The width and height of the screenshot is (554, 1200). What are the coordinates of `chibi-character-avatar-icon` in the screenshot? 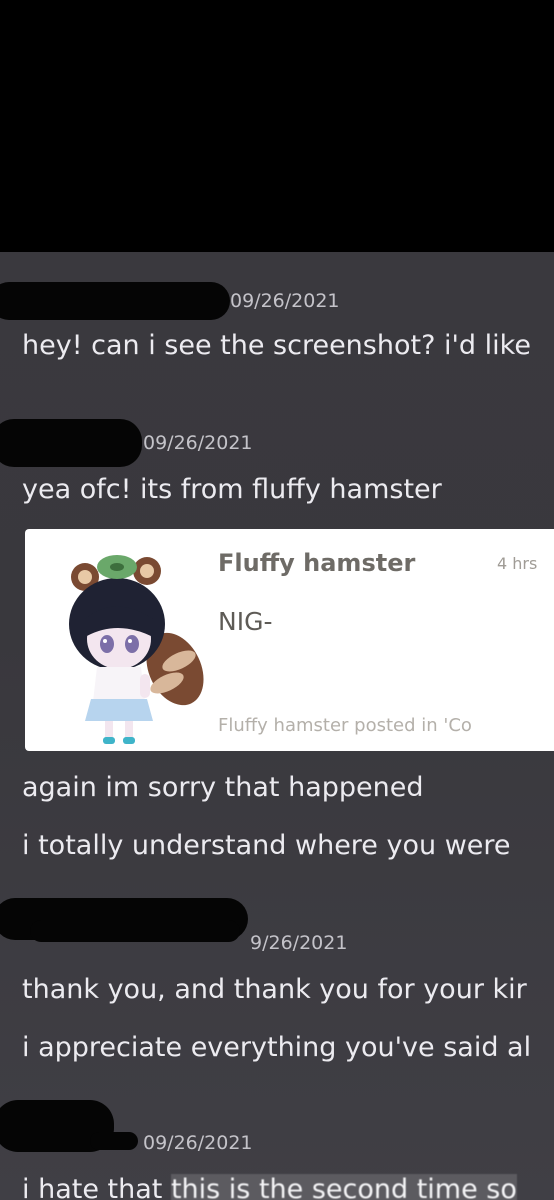 It's located at (136, 649).